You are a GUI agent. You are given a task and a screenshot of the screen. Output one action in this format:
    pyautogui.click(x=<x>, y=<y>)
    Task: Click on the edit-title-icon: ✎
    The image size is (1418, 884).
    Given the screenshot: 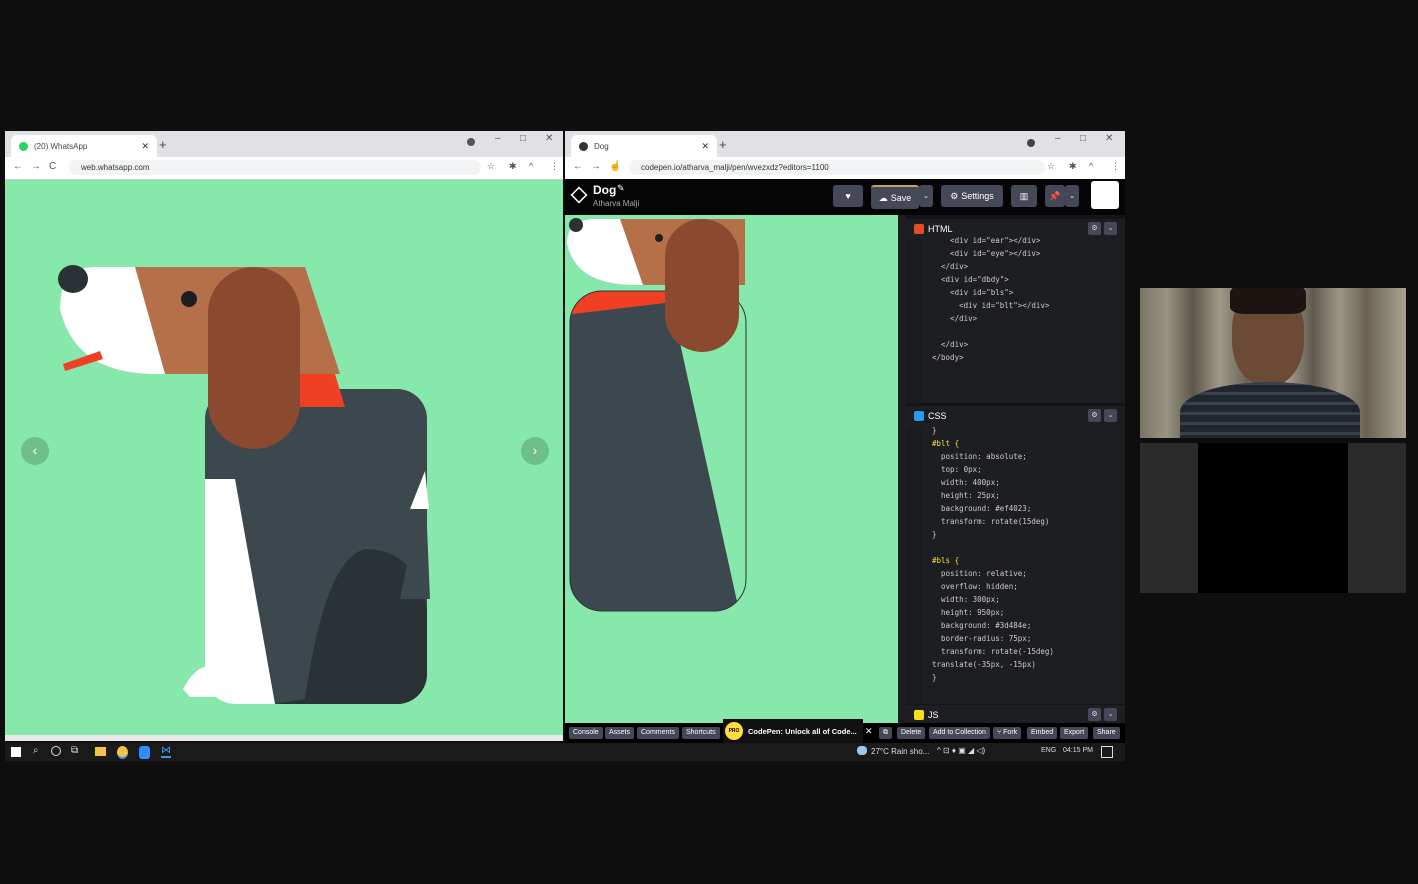 What is the action you would take?
    pyautogui.click(x=621, y=188)
    